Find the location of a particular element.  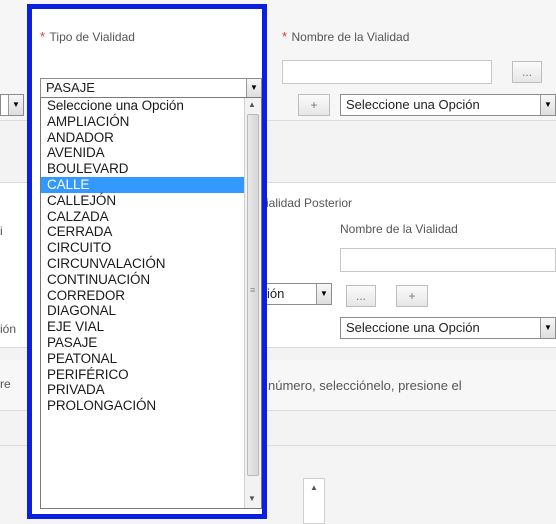

dropdown-option: CALLE is located at coordinates (151, 184).